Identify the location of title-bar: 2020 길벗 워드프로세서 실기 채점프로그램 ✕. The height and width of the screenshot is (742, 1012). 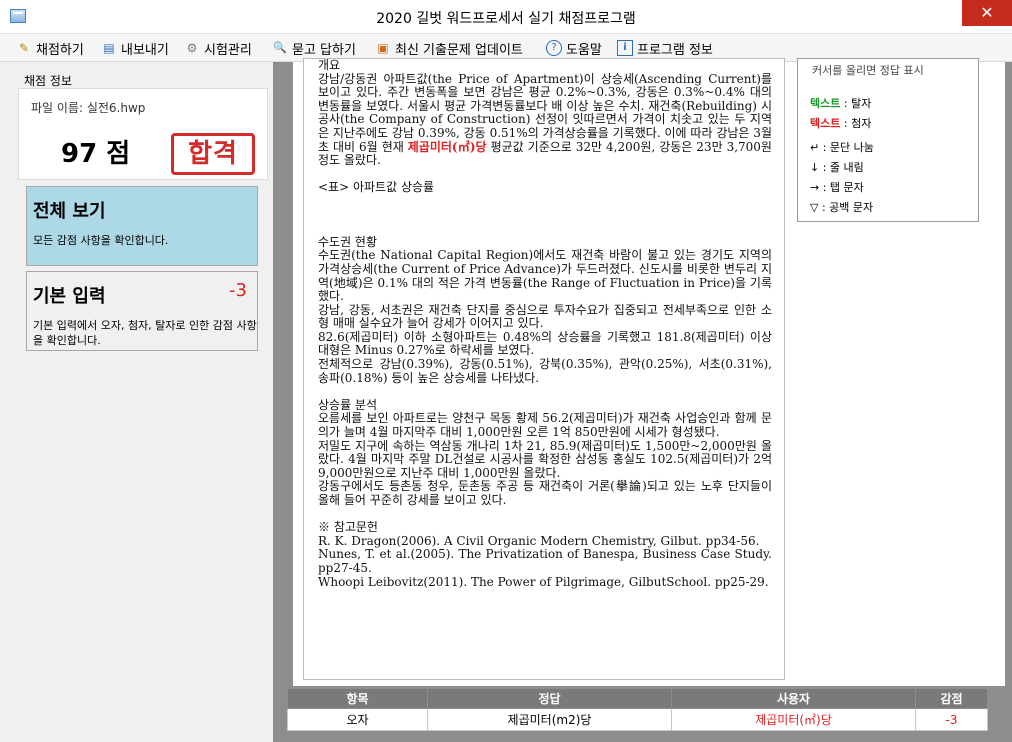
(506, 17).